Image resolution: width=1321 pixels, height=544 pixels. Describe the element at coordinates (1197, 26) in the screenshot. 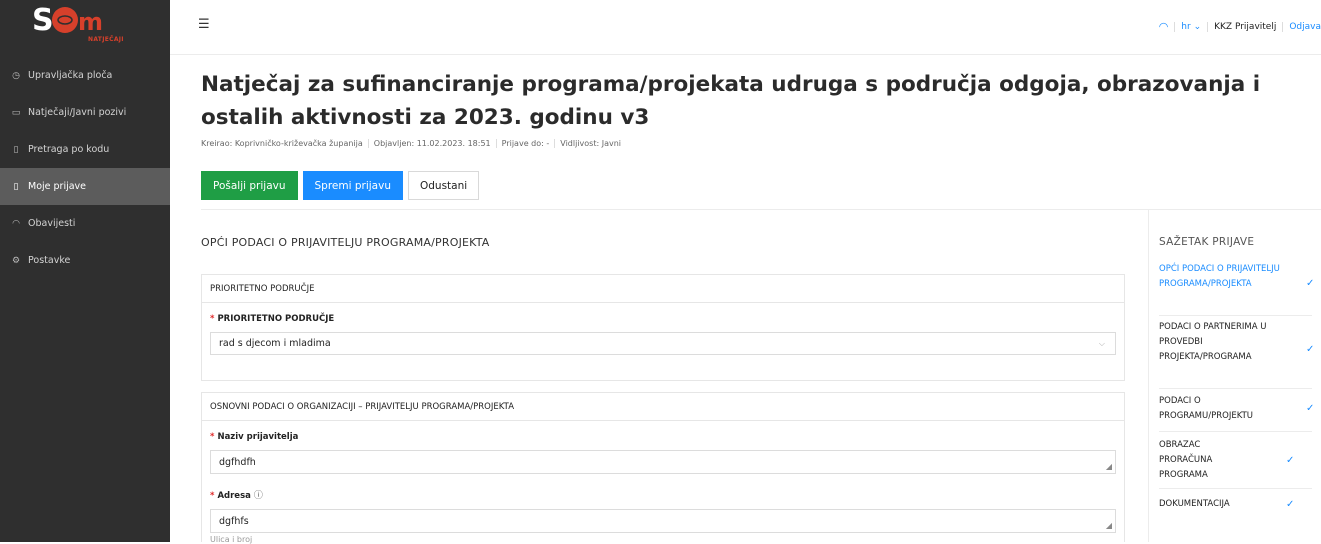

I see `chevron-down-icon: ⌄` at that location.